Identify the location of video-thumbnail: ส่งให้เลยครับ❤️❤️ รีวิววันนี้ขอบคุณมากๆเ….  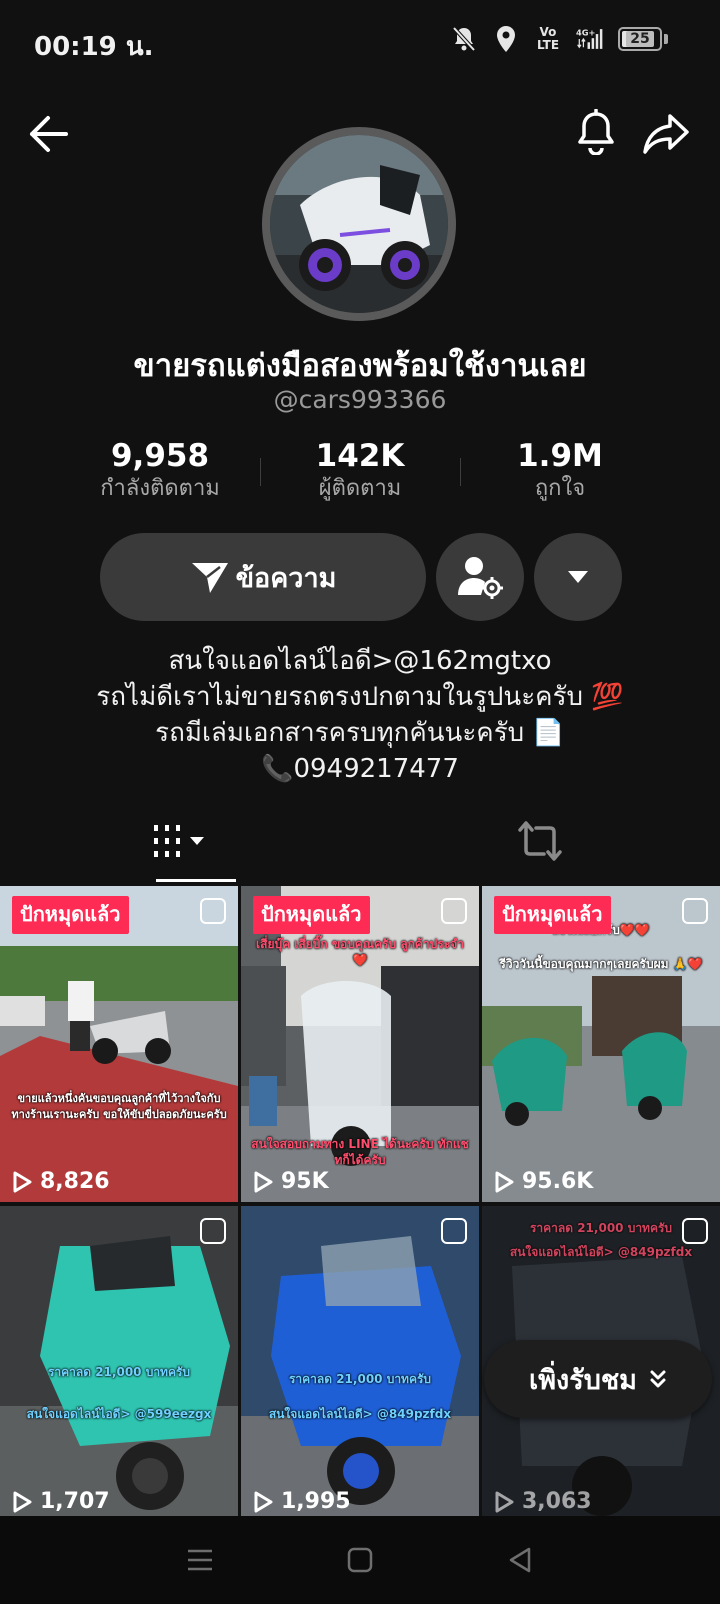
(601, 1044).